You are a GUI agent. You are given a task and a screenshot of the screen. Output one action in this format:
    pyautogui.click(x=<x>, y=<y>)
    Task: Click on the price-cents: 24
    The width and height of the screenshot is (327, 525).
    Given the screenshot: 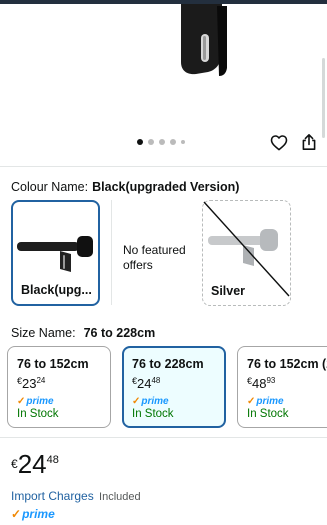 What is the action you would take?
    pyautogui.click(x=41, y=380)
    